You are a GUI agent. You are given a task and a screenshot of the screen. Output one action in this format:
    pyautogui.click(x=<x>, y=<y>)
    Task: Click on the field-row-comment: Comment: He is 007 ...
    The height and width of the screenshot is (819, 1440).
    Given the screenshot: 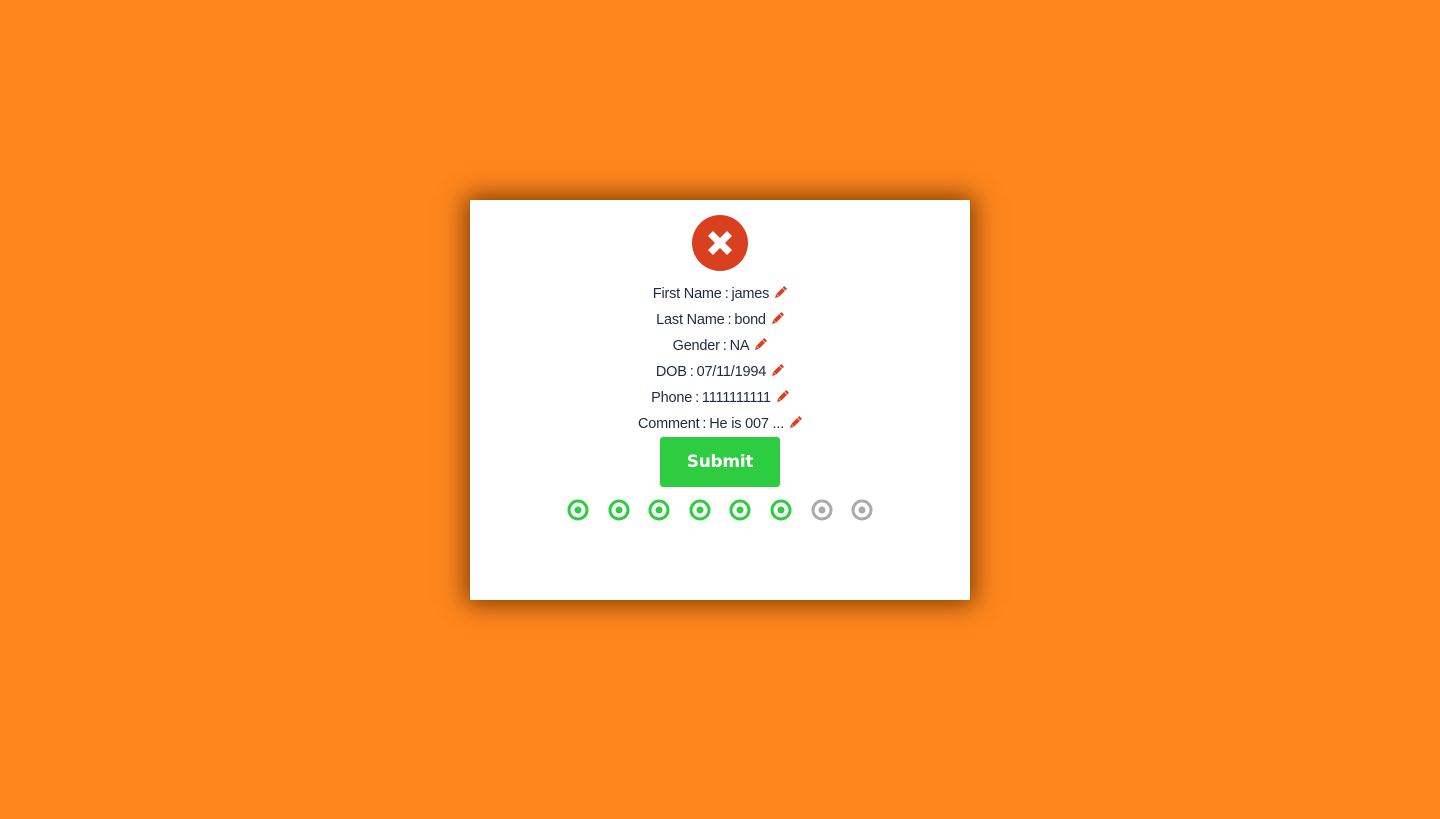 What is the action you would take?
    pyautogui.click(x=720, y=424)
    